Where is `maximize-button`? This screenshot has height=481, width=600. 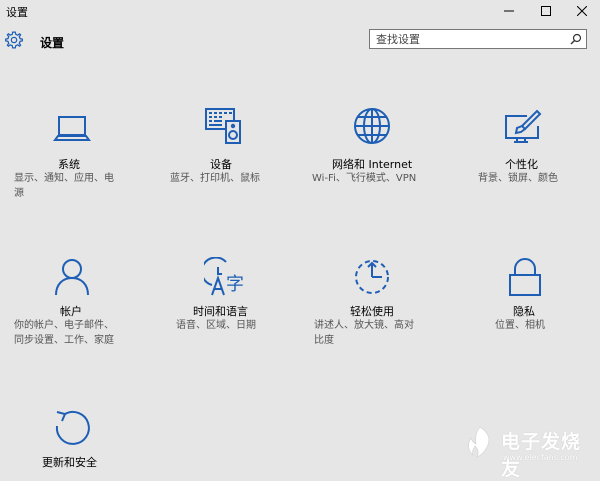 maximize-button is located at coordinates (546, 11).